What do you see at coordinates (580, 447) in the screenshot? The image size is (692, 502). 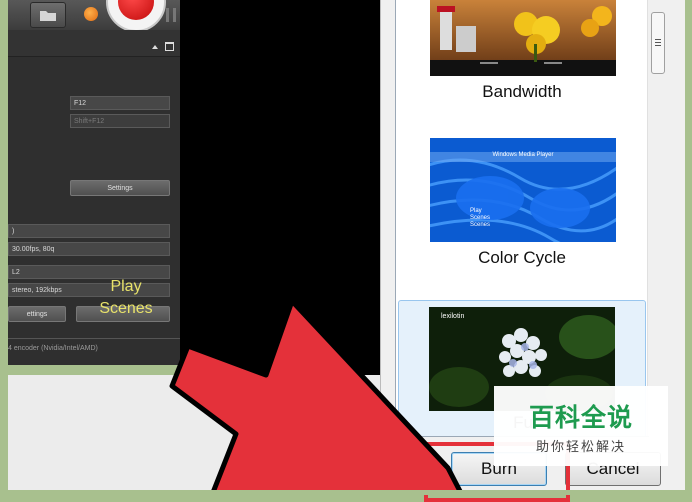 I see `watermark-subtitle: 助你轻松解决` at bounding box center [580, 447].